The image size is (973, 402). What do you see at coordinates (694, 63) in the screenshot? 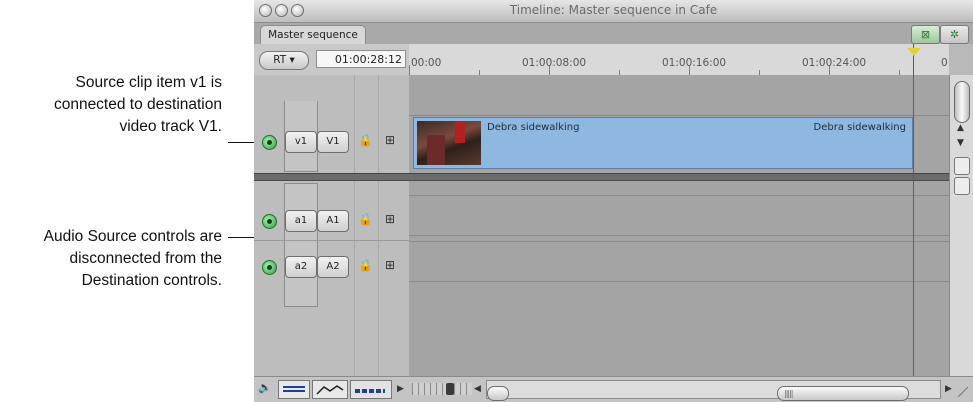
I see `ruler-label: 01:00:16:00` at bounding box center [694, 63].